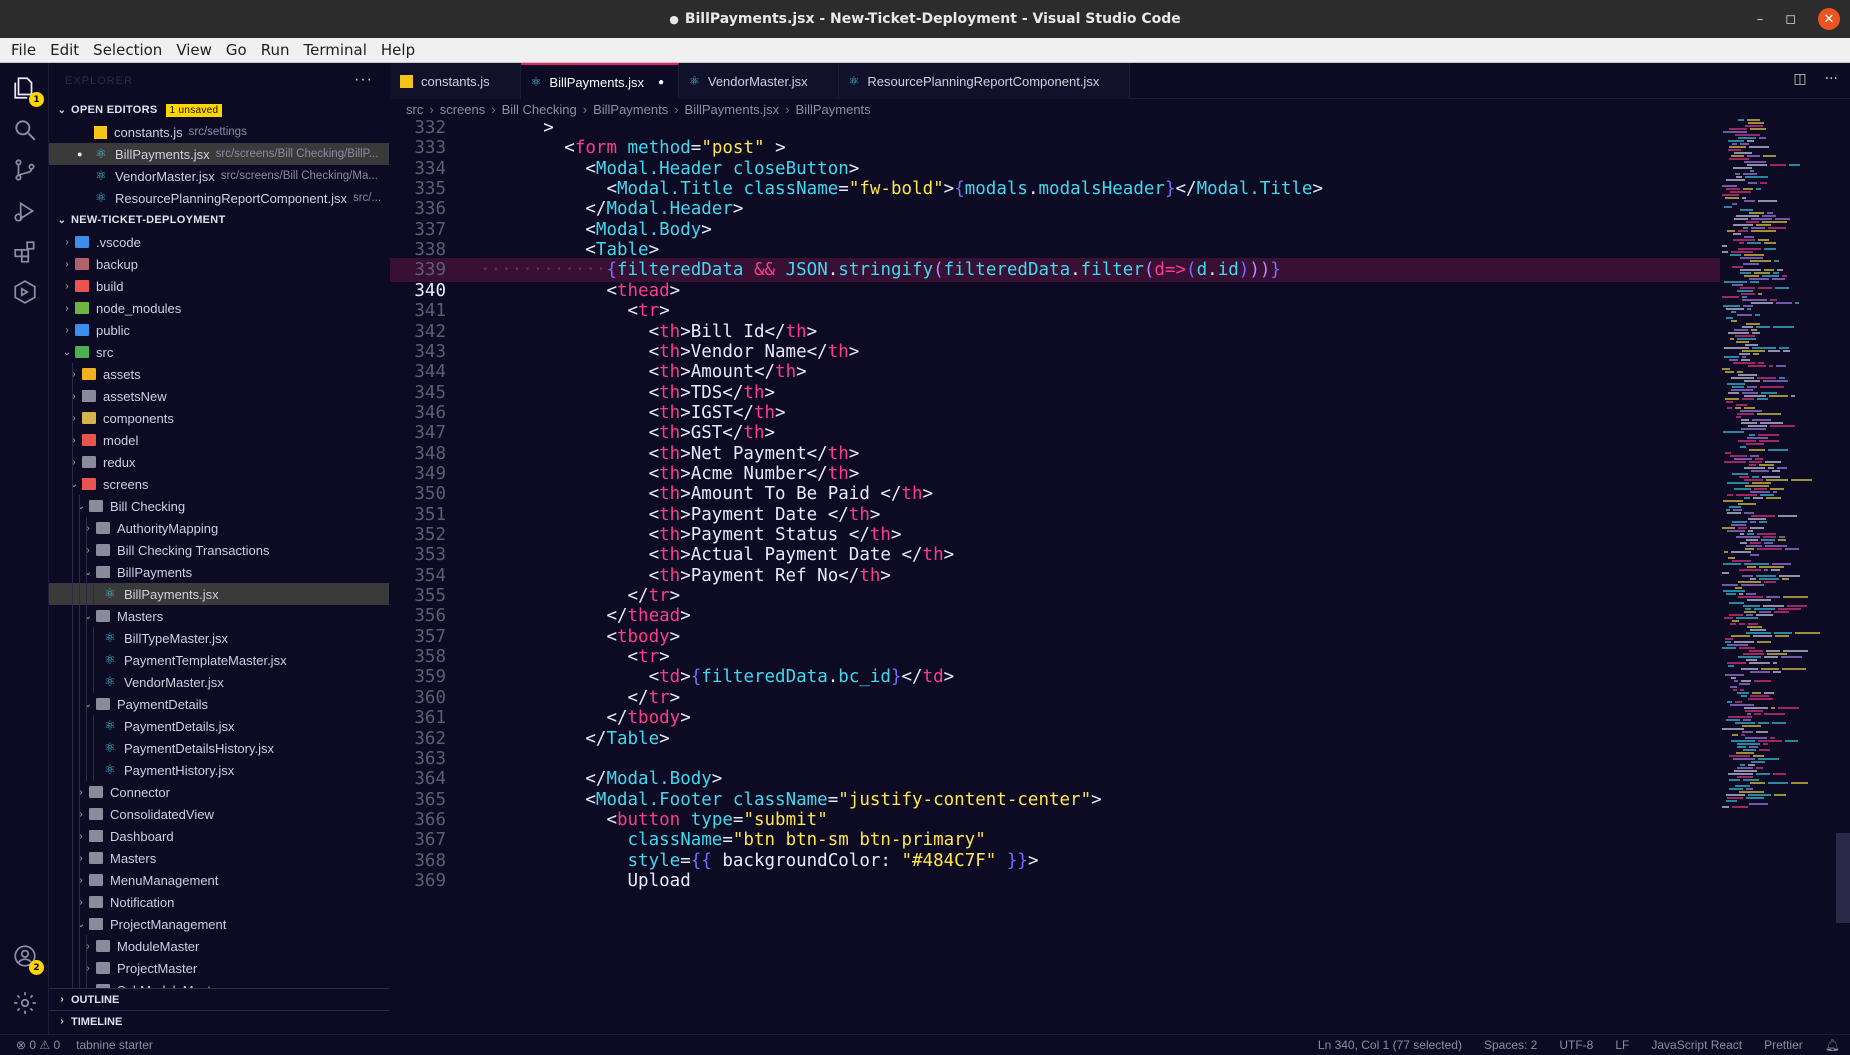 This screenshot has width=1850, height=1055. I want to click on gear-icon, so click(24, 1002).